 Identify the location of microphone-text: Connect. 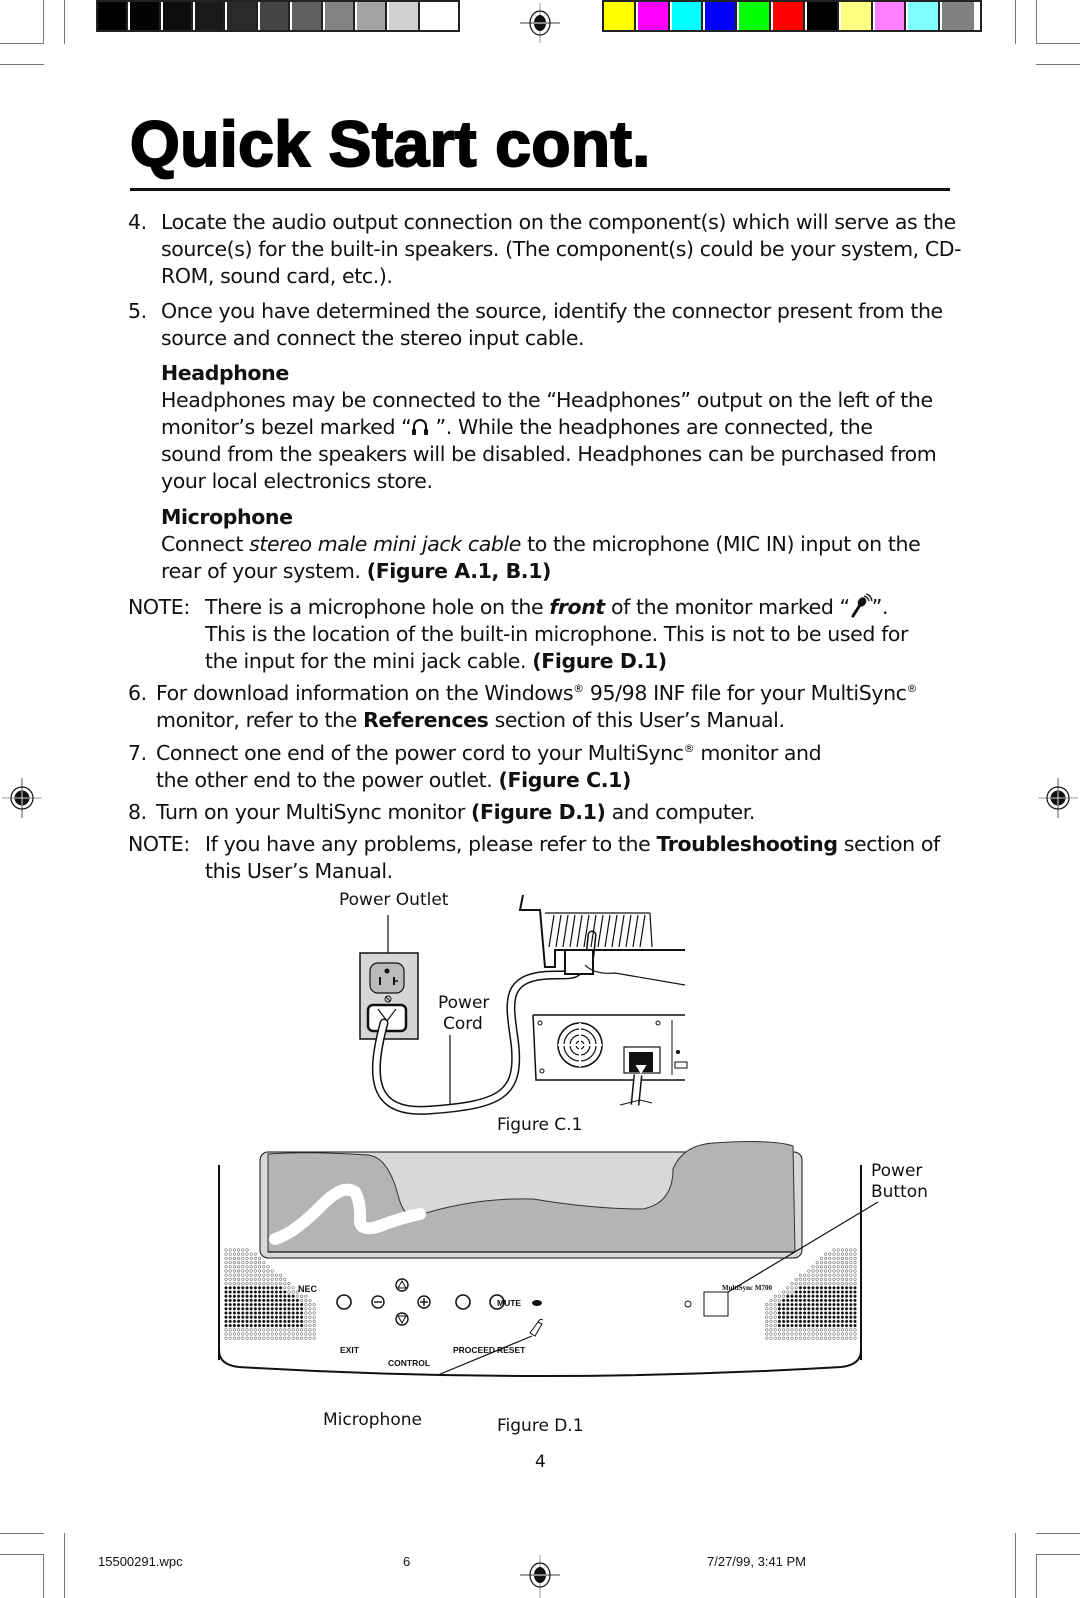
(205, 544).